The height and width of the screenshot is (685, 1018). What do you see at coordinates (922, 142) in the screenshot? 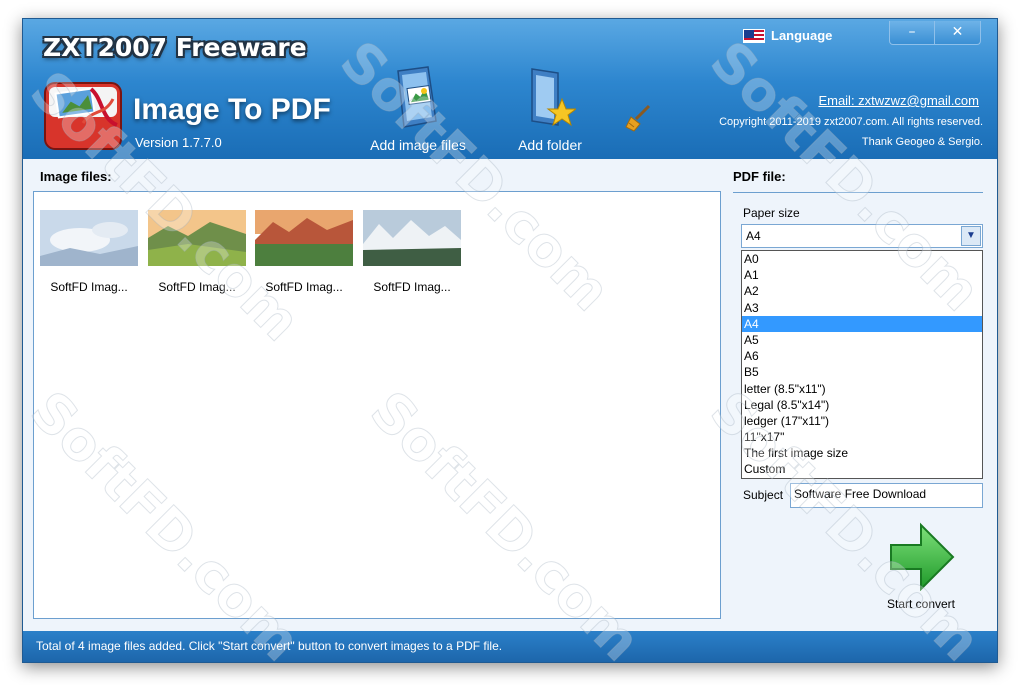
I see `thanks-text: Thank Geogeo & Sergio.` at bounding box center [922, 142].